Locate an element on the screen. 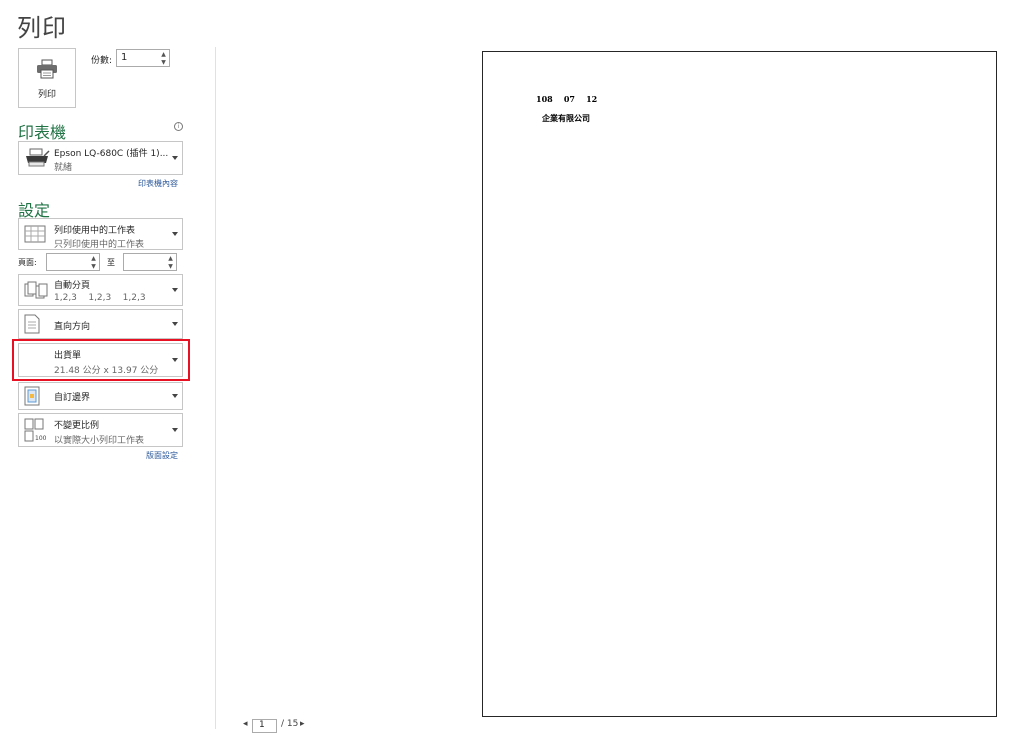 The width and height of the screenshot is (1024, 733). print-what-title: 列印使用中的工作表 is located at coordinates (95, 231).